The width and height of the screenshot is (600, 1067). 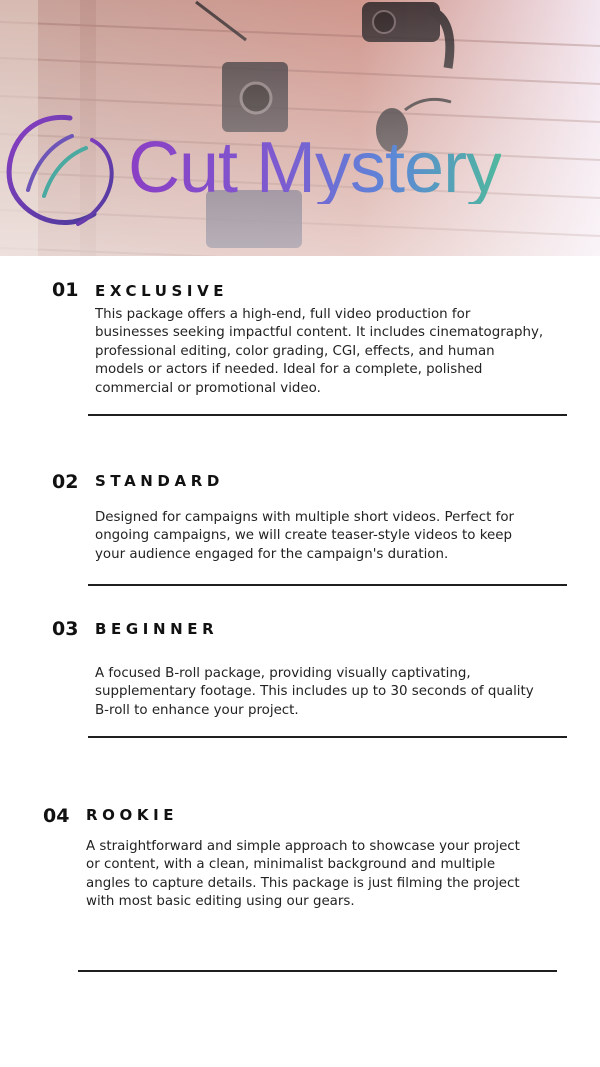 I want to click on package-number: 01, so click(x=65, y=290).